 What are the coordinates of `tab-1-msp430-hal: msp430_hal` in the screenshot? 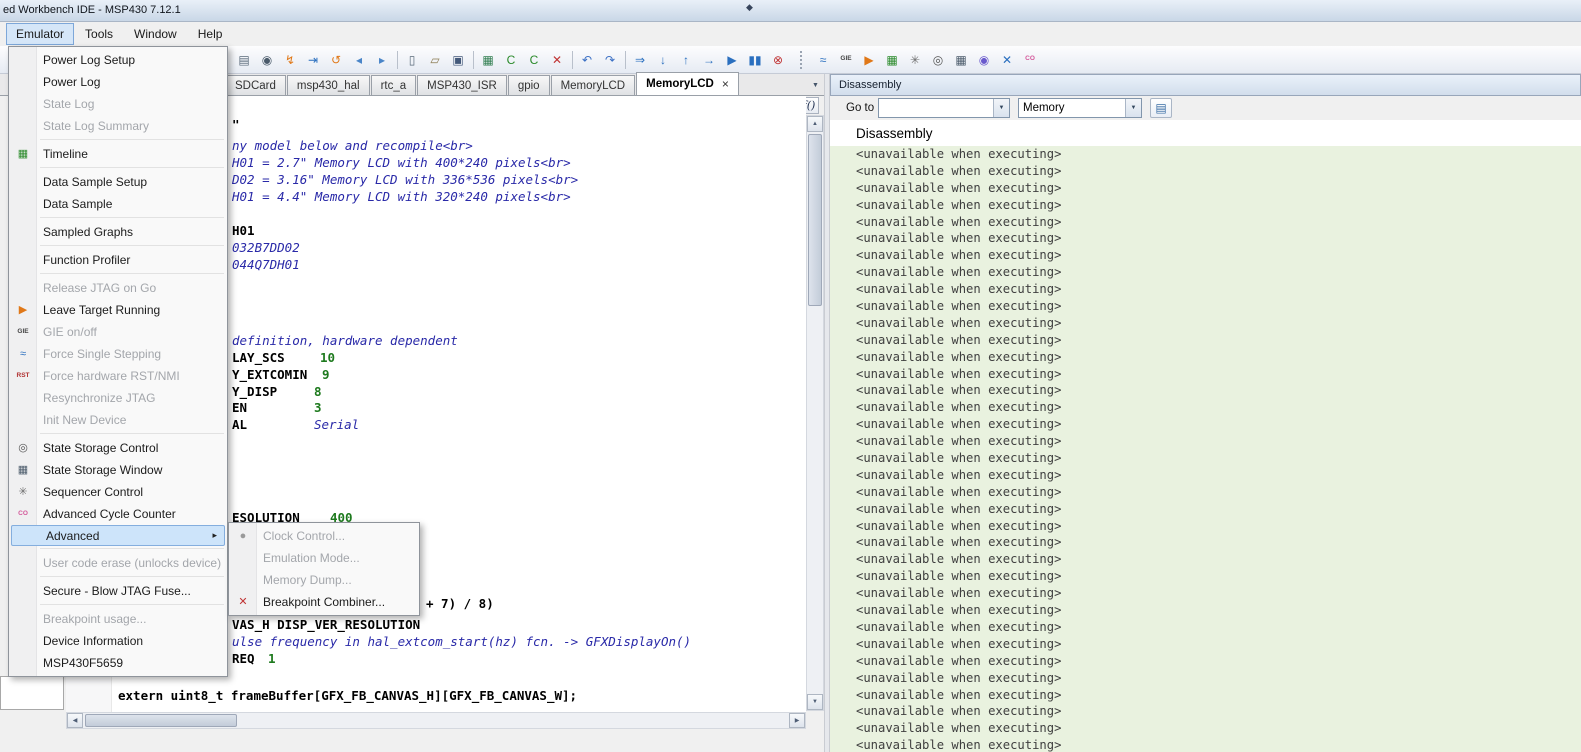 It's located at (328, 85).